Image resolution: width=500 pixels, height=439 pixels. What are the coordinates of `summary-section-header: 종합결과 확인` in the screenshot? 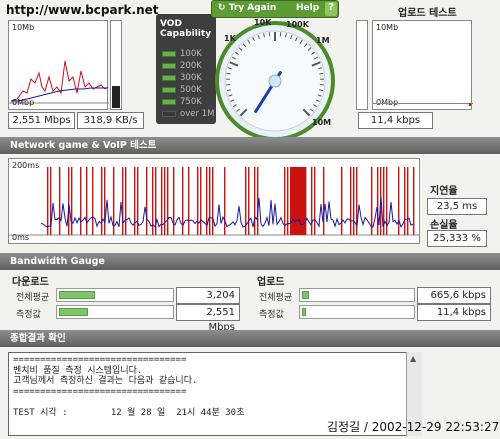 It's located at (250, 338).